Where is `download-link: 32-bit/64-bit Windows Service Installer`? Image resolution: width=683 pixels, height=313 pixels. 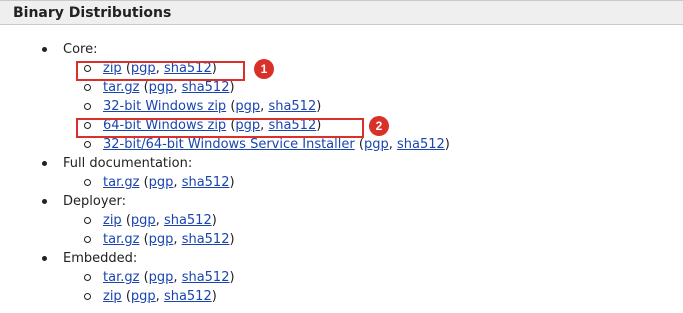 download-link: 32-bit/64-bit Windows Service Installer is located at coordinates (229, 144).